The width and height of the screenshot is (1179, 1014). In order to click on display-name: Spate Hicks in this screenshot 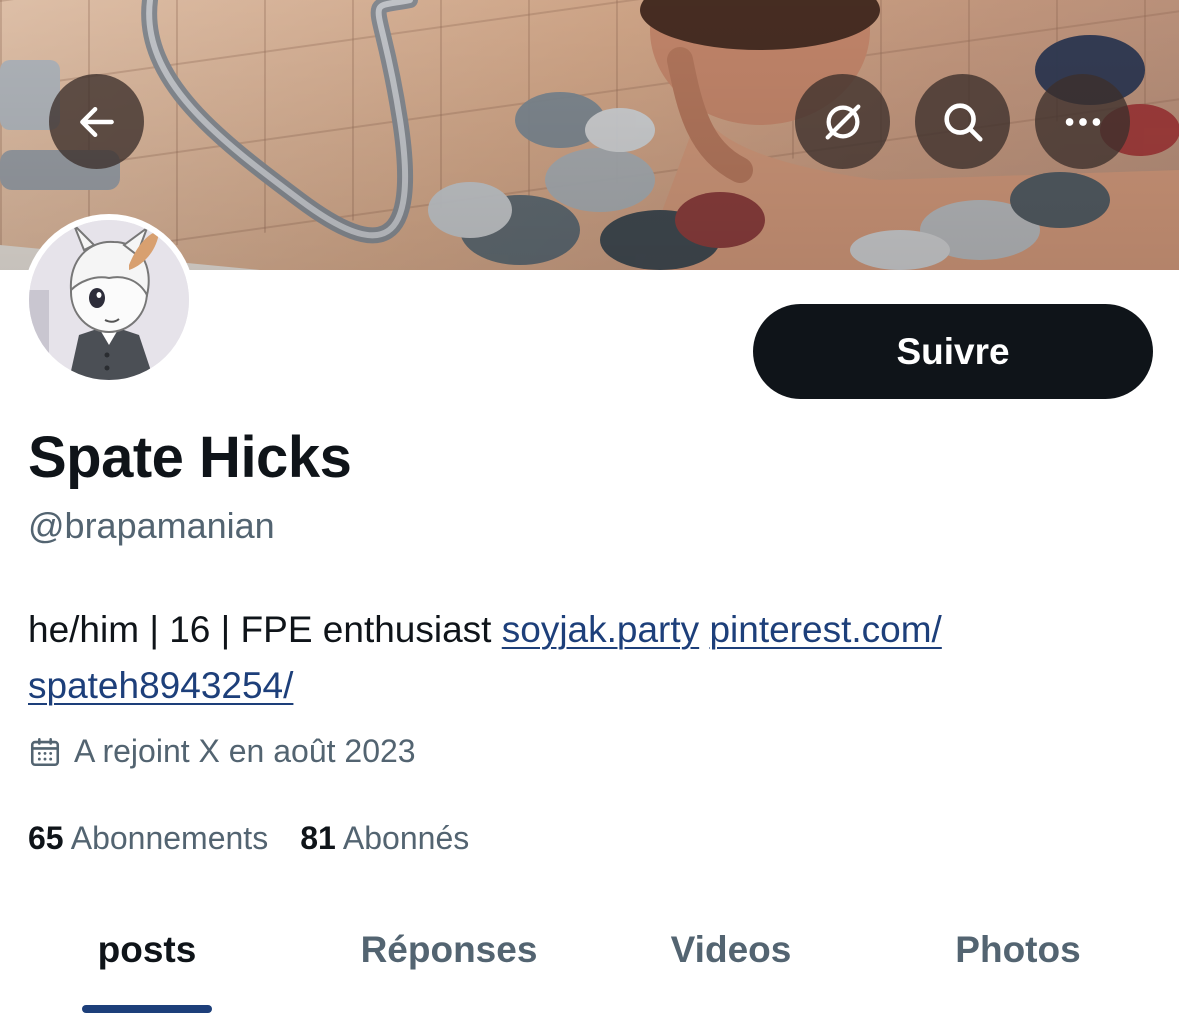, I will do `click(190, 457)`.